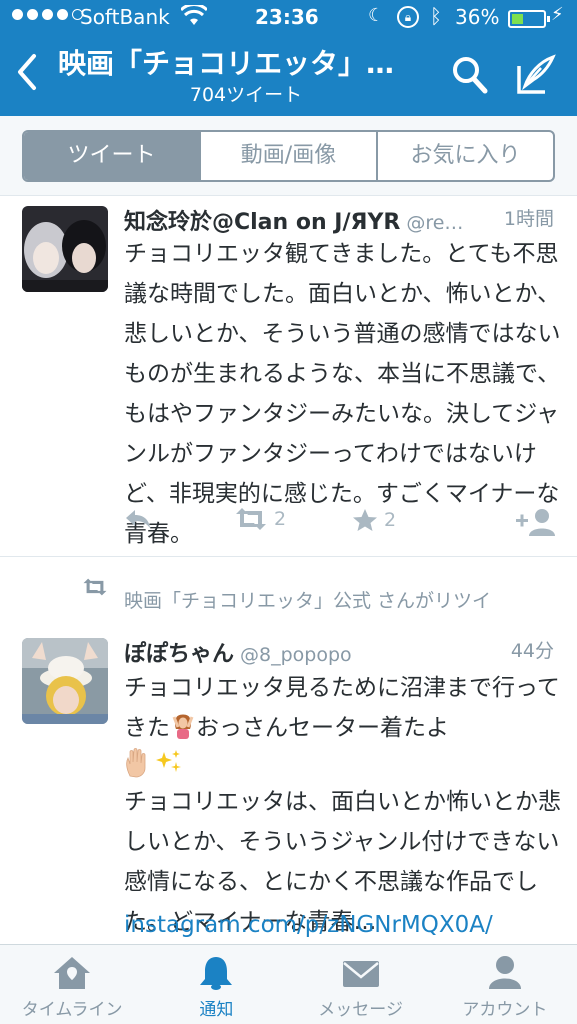 This screenshot has height=1024, width=577. Describe the element at coordinates (470, 75) in the screenshot. I see `search-icon` at that location.